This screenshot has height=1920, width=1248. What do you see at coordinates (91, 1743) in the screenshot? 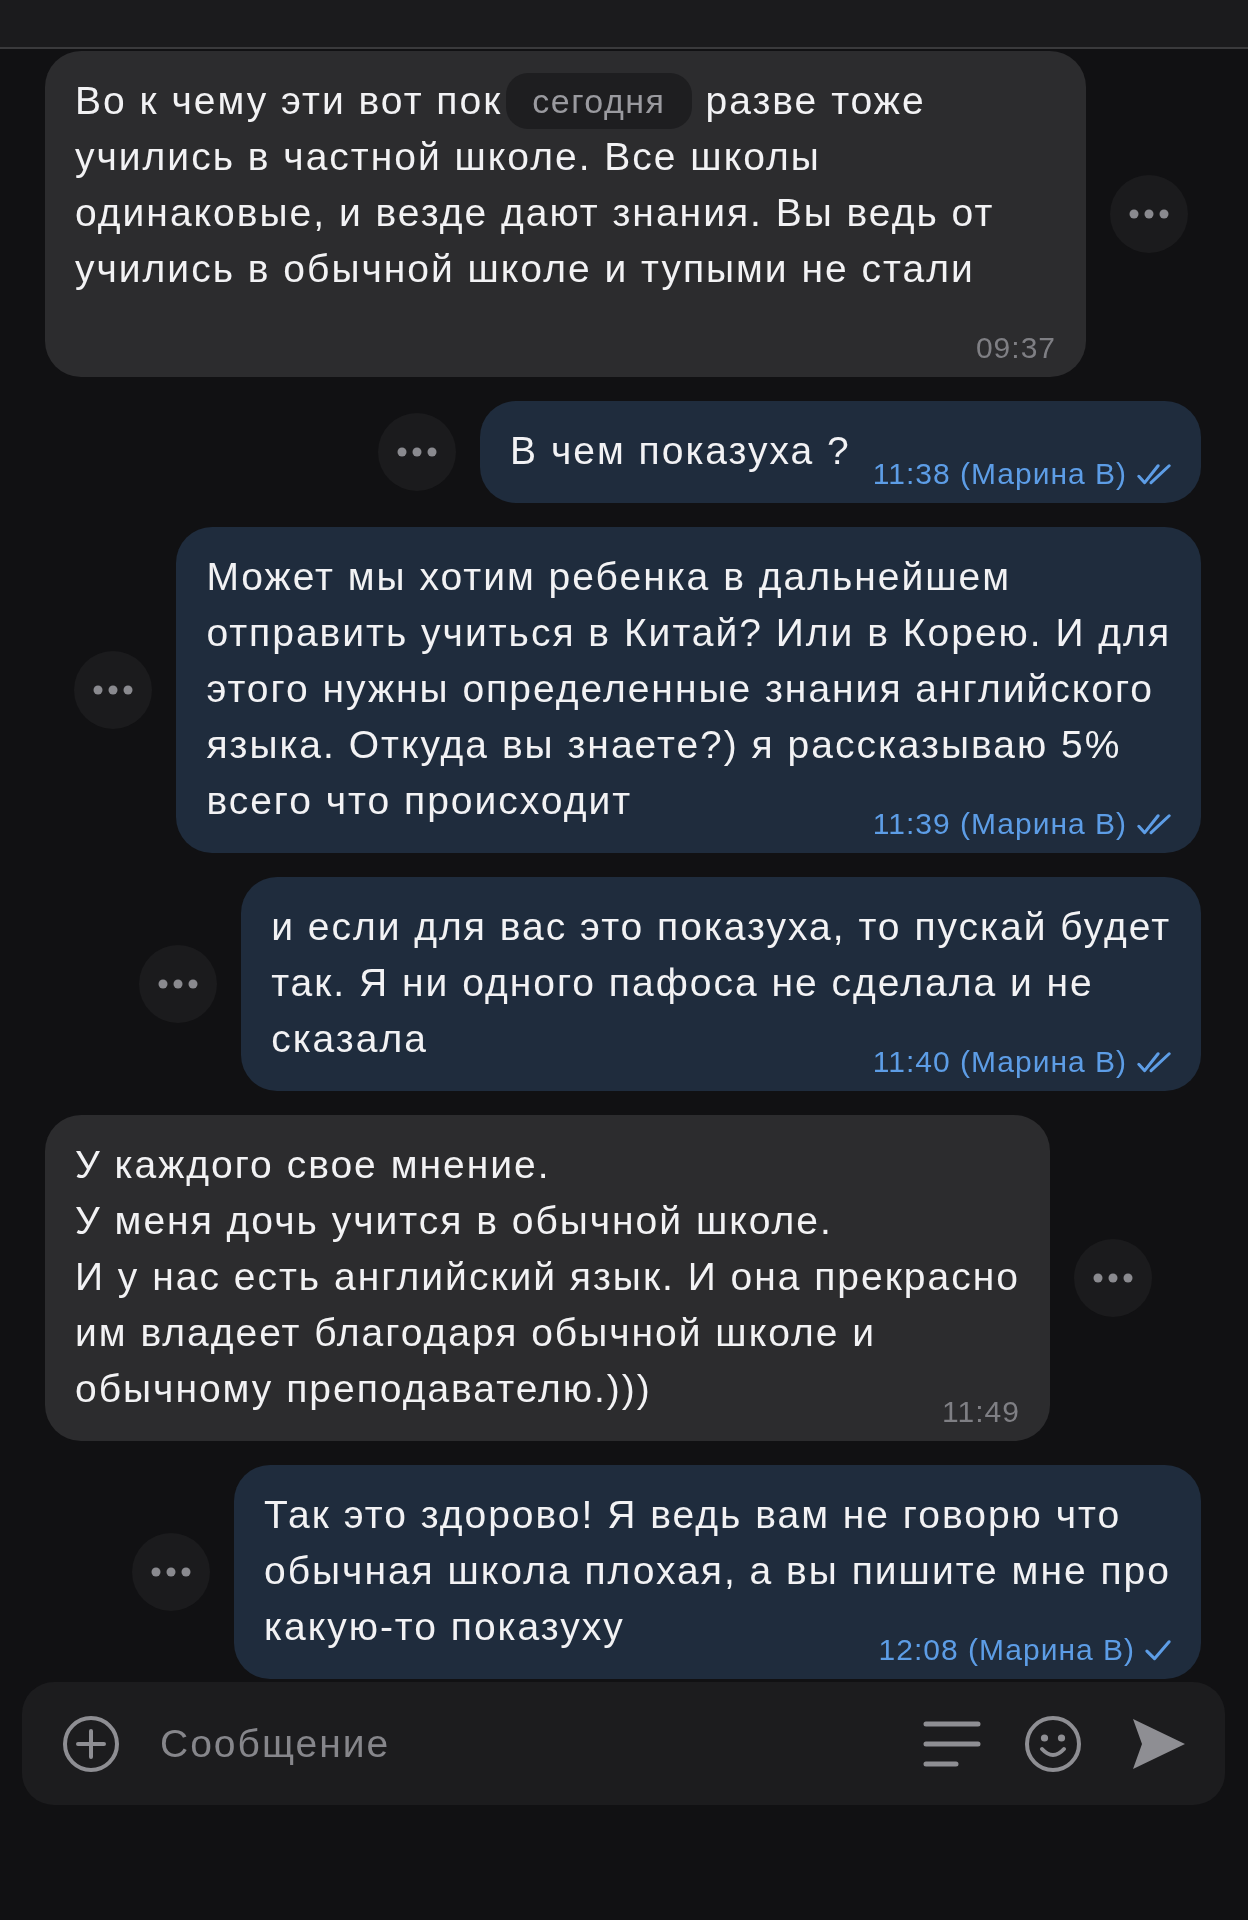
I see `add-icon` at bounding box center [91, 1743].